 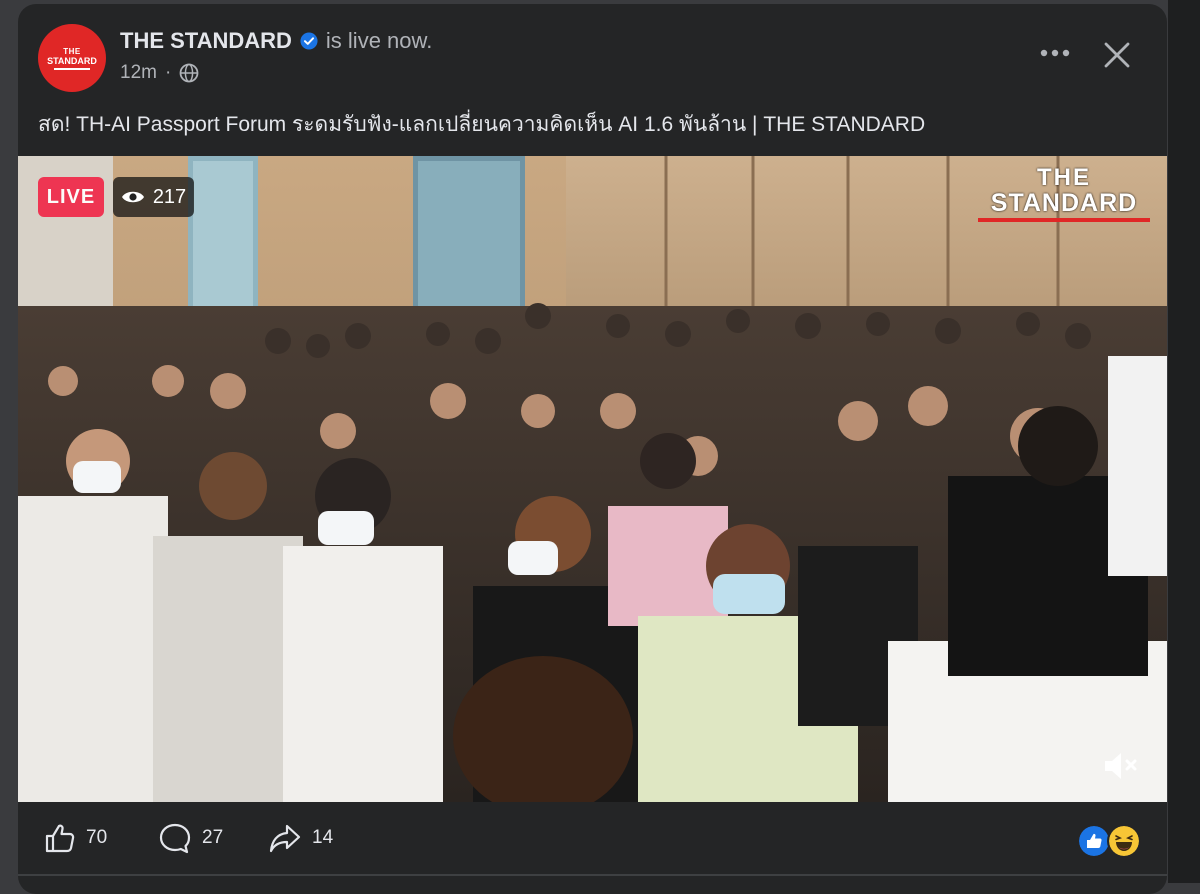 I want to click on haha-reaction-icon, so click(x=1124, y=841).